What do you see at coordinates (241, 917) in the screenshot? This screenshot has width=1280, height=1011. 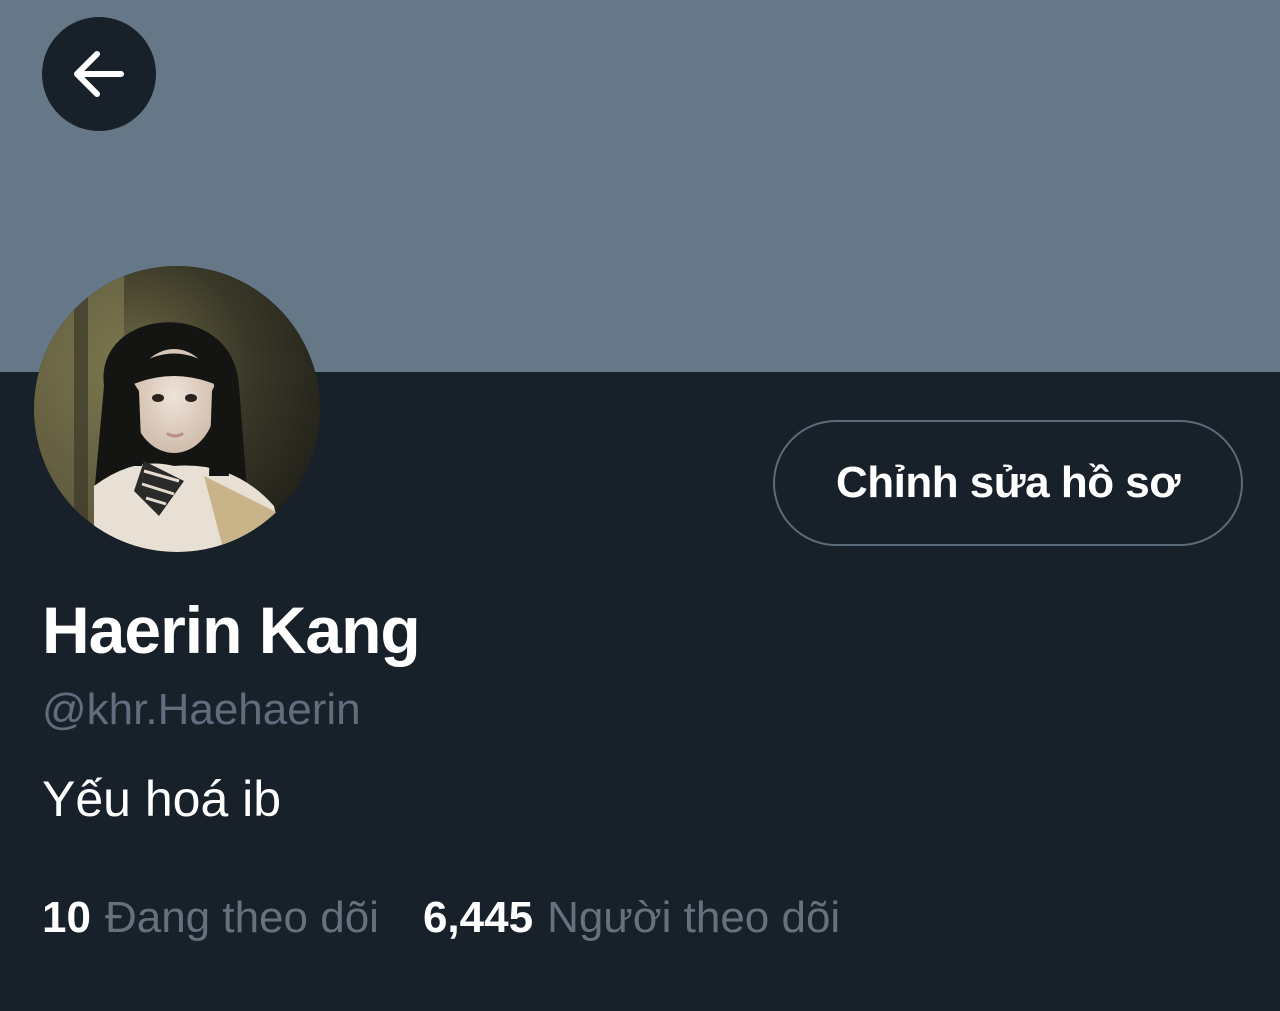 I see `following-label: Đang theo dõi` at bounding box center [241, 917].